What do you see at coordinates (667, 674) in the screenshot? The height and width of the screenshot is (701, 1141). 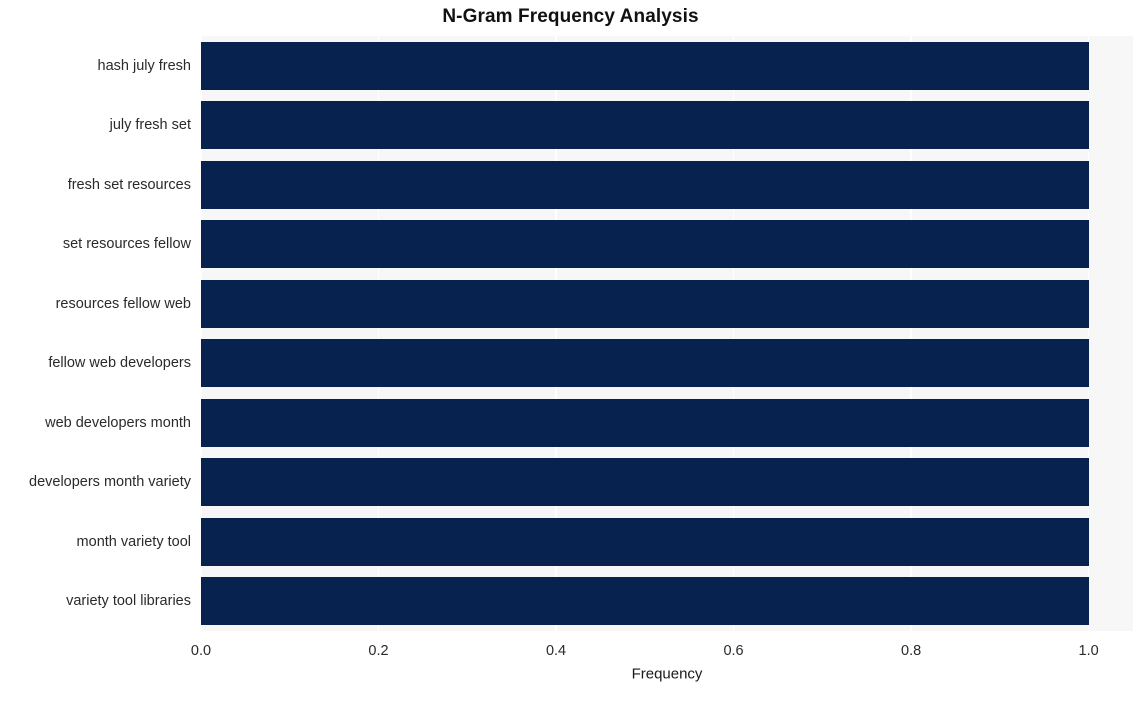 I see `x-axis-label: Frequency` at bounding box center [667, 674].